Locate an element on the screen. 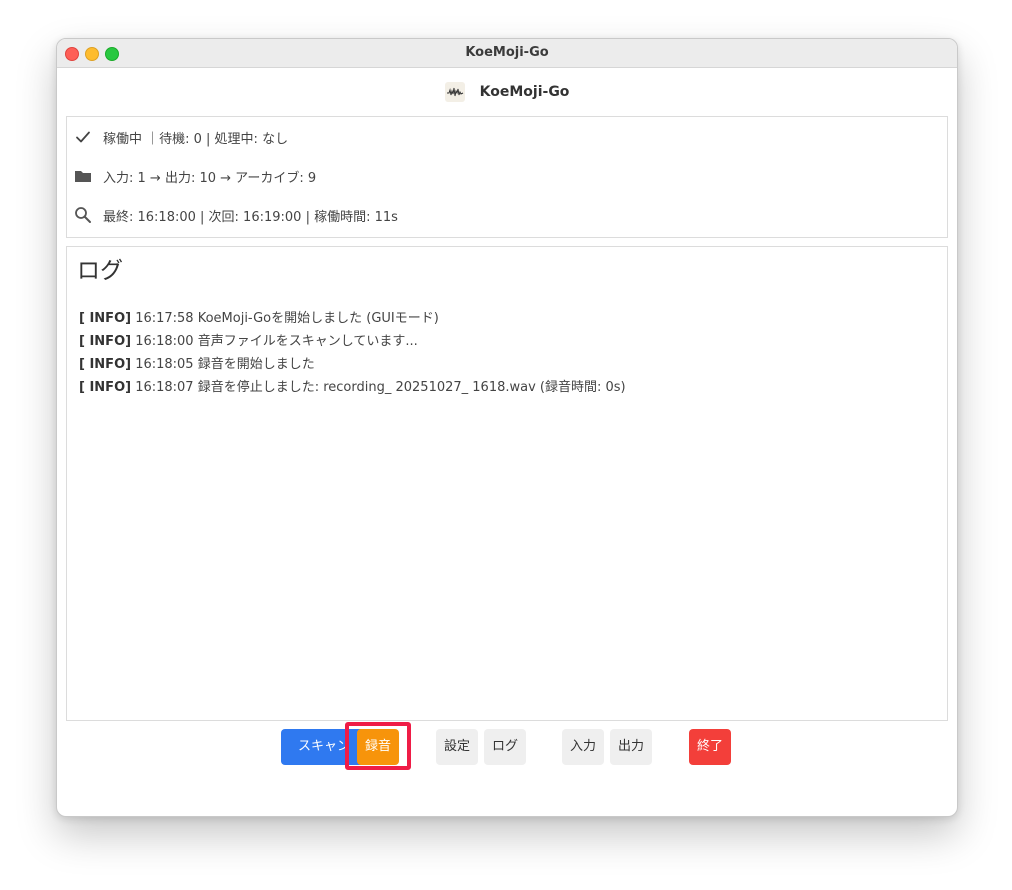 The height and width of the screenshot is (890, 1012). output-folder-button: 出力 is located at coordinates (631, 747).